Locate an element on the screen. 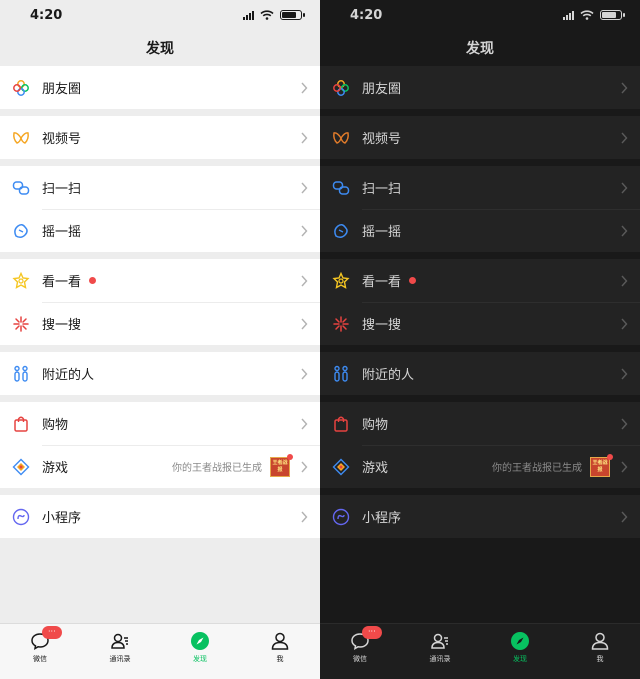  compass-icon is located at coordinates (200, 641).